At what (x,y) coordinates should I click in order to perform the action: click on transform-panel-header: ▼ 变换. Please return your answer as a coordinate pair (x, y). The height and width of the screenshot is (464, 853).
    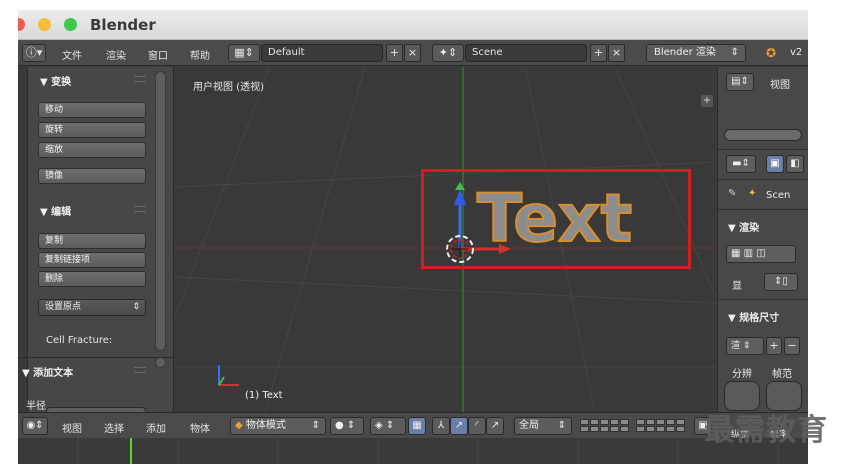
    Looking at the image, I should click on (55, 80).